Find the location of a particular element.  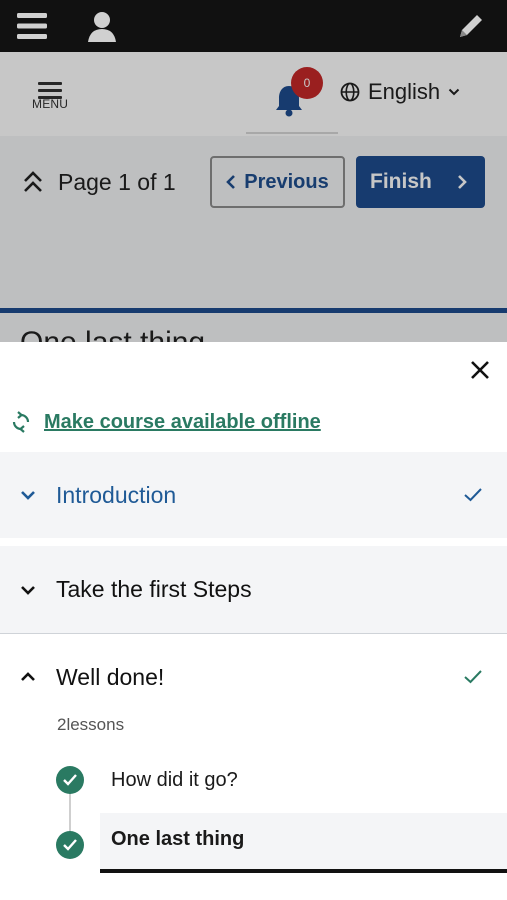

make-offline-link: Make course available offline is located at coordinates (165, 422).